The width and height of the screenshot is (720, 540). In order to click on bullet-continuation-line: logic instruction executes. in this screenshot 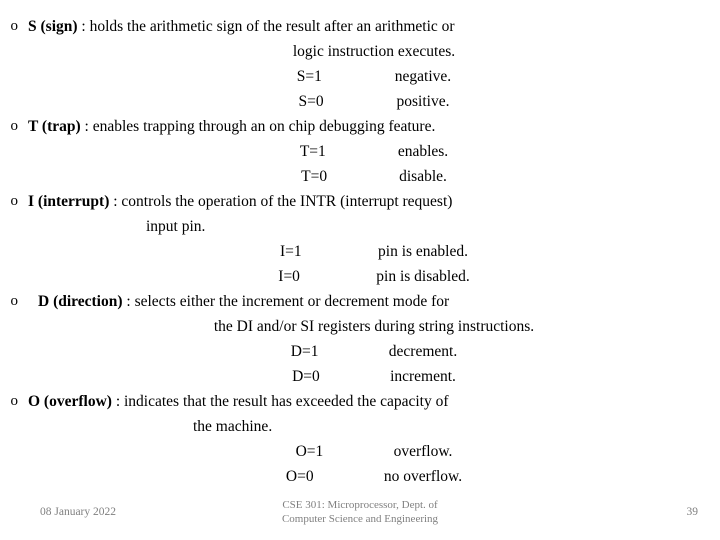, I will do `click(374, 51)`.